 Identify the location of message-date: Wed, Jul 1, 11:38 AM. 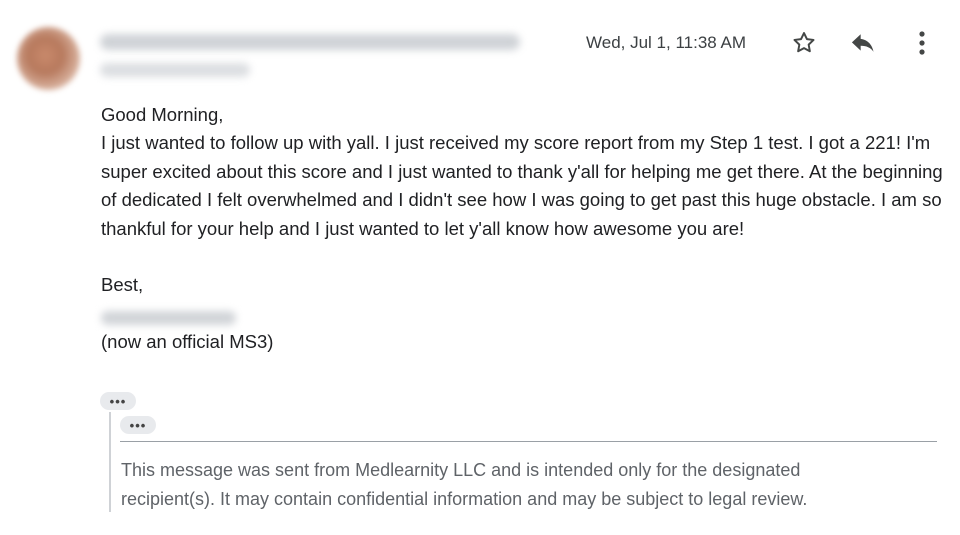
(666, 42).